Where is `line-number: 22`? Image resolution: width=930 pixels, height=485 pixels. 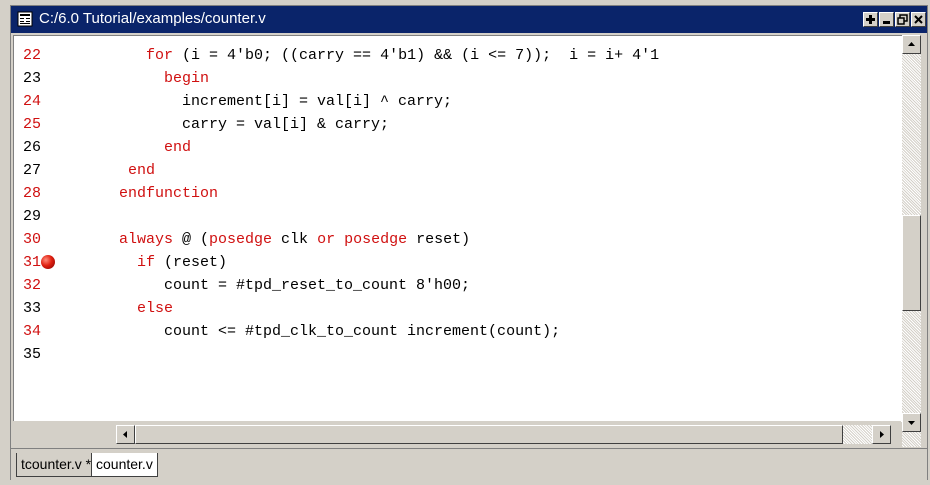
line-number: 22 is located at coordinates (32, 55).